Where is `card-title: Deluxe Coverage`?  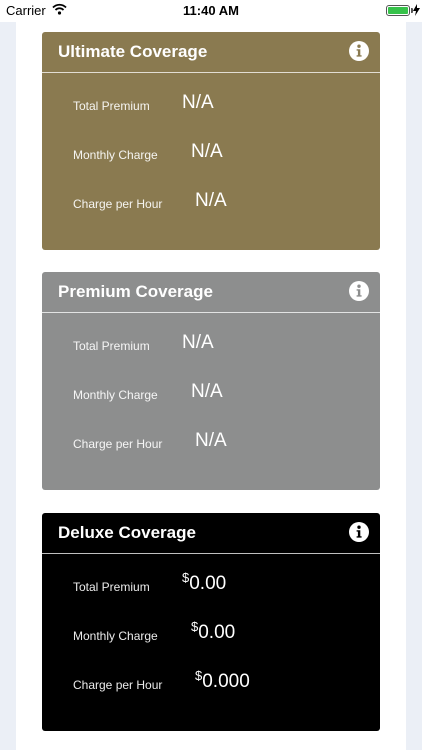 card-title: Deluxe Coverage is located at coordinates (127, 532).